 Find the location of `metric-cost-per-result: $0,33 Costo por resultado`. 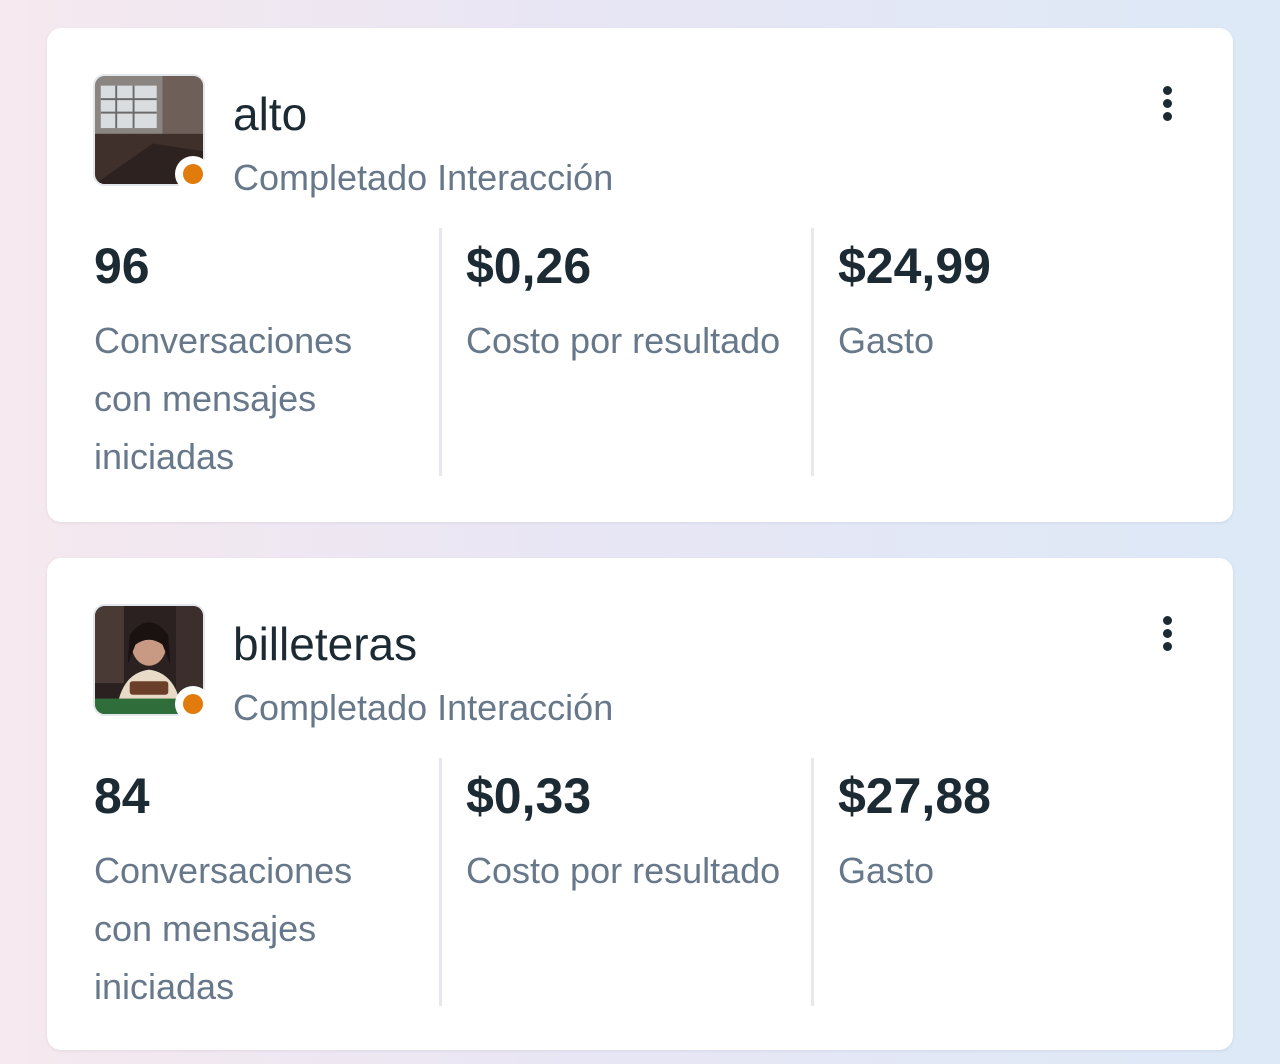

metric-cost-per-result: $0,33 Costo por resultado is located at coordinates (631, 882).